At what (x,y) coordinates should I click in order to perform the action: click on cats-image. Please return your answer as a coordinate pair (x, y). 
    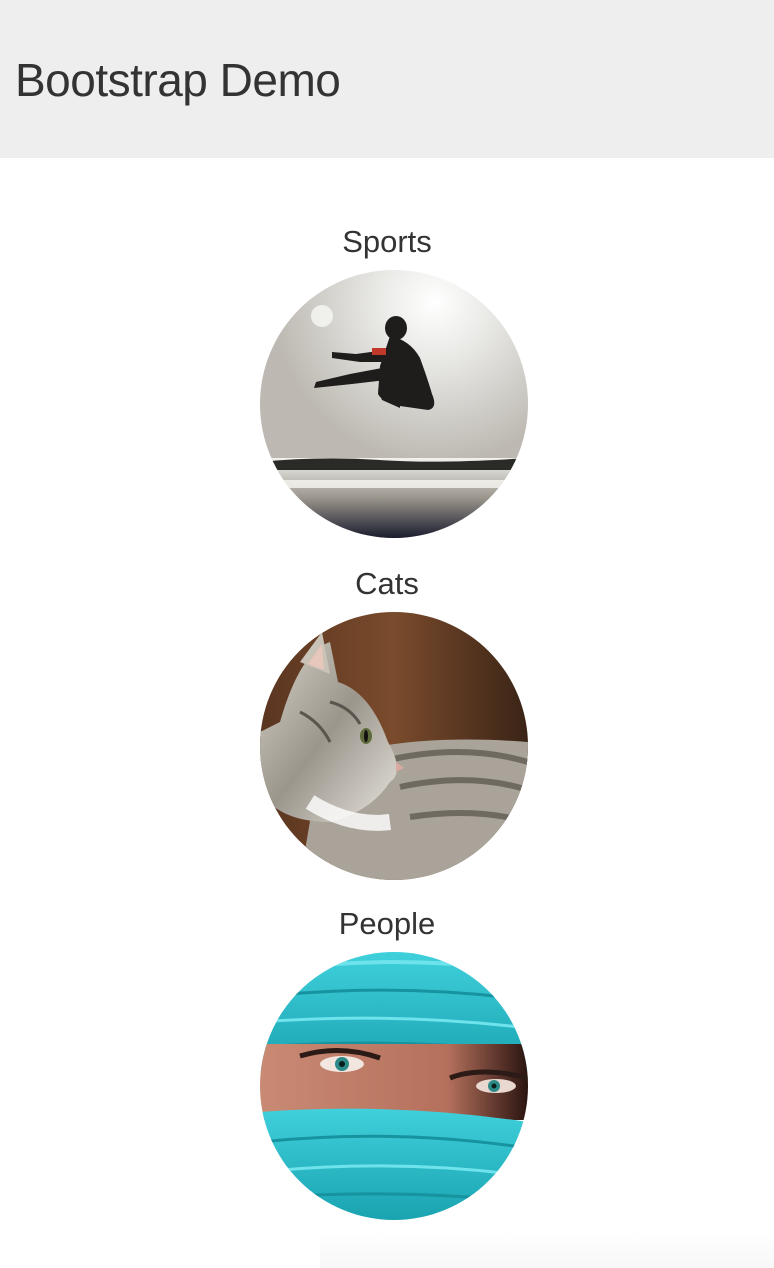
    Looking at the image, I should click on (394, 746).